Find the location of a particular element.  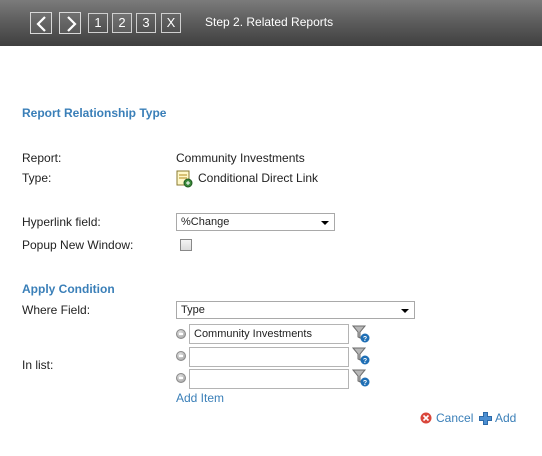

popup-new-window-checkbox is located at coordinates (186, 245).